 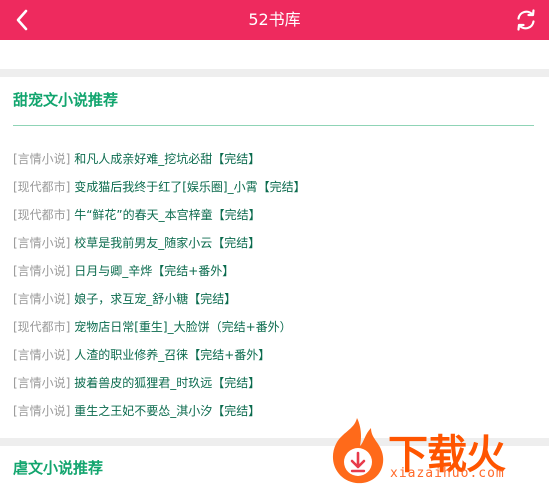 I want to click on book-item: [言情小说] 披着兽皮的狐狸君_时玖远【完结】, so click(x=278, y=383).